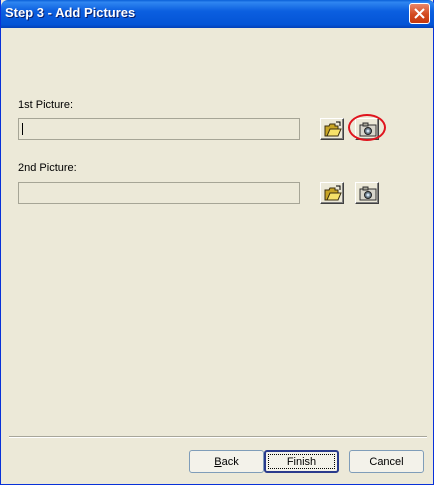 The width and height of the screenshot is (434, 485). What do you see at coordinates (22, 129) in the screenshot?
I see `text-caret` at bounding box center [22, 129].